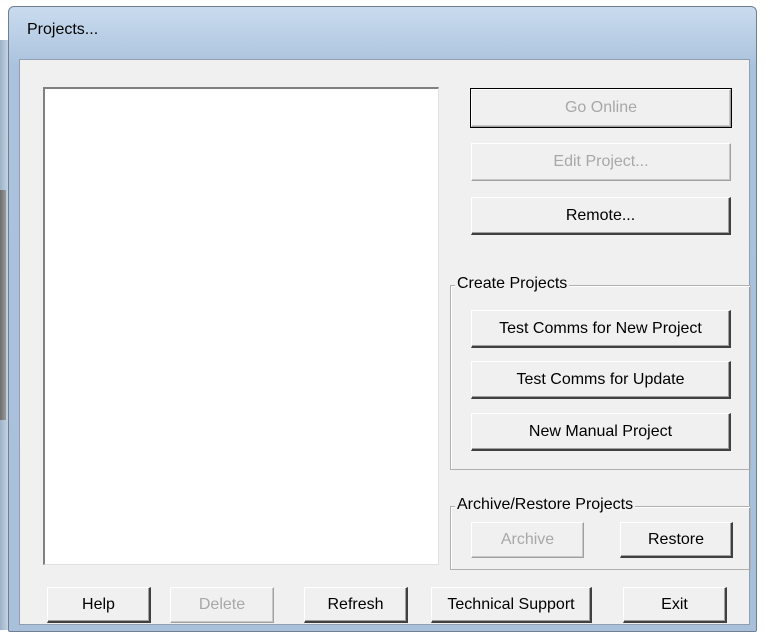 The height and width of the screenshot is (639, 765). I want to click on new-manual-project-button: New Manual Project, so click(601, 432).